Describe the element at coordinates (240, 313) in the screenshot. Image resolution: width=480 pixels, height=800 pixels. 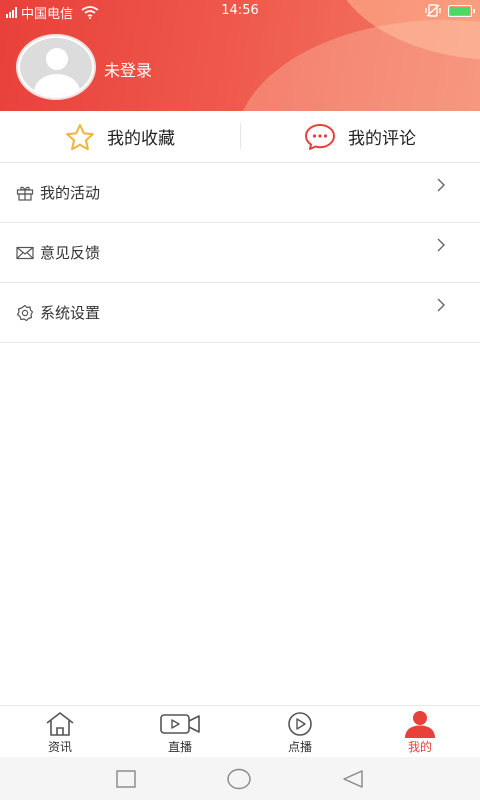
I see `menu-item-system-settings: 系统设置` at that location.